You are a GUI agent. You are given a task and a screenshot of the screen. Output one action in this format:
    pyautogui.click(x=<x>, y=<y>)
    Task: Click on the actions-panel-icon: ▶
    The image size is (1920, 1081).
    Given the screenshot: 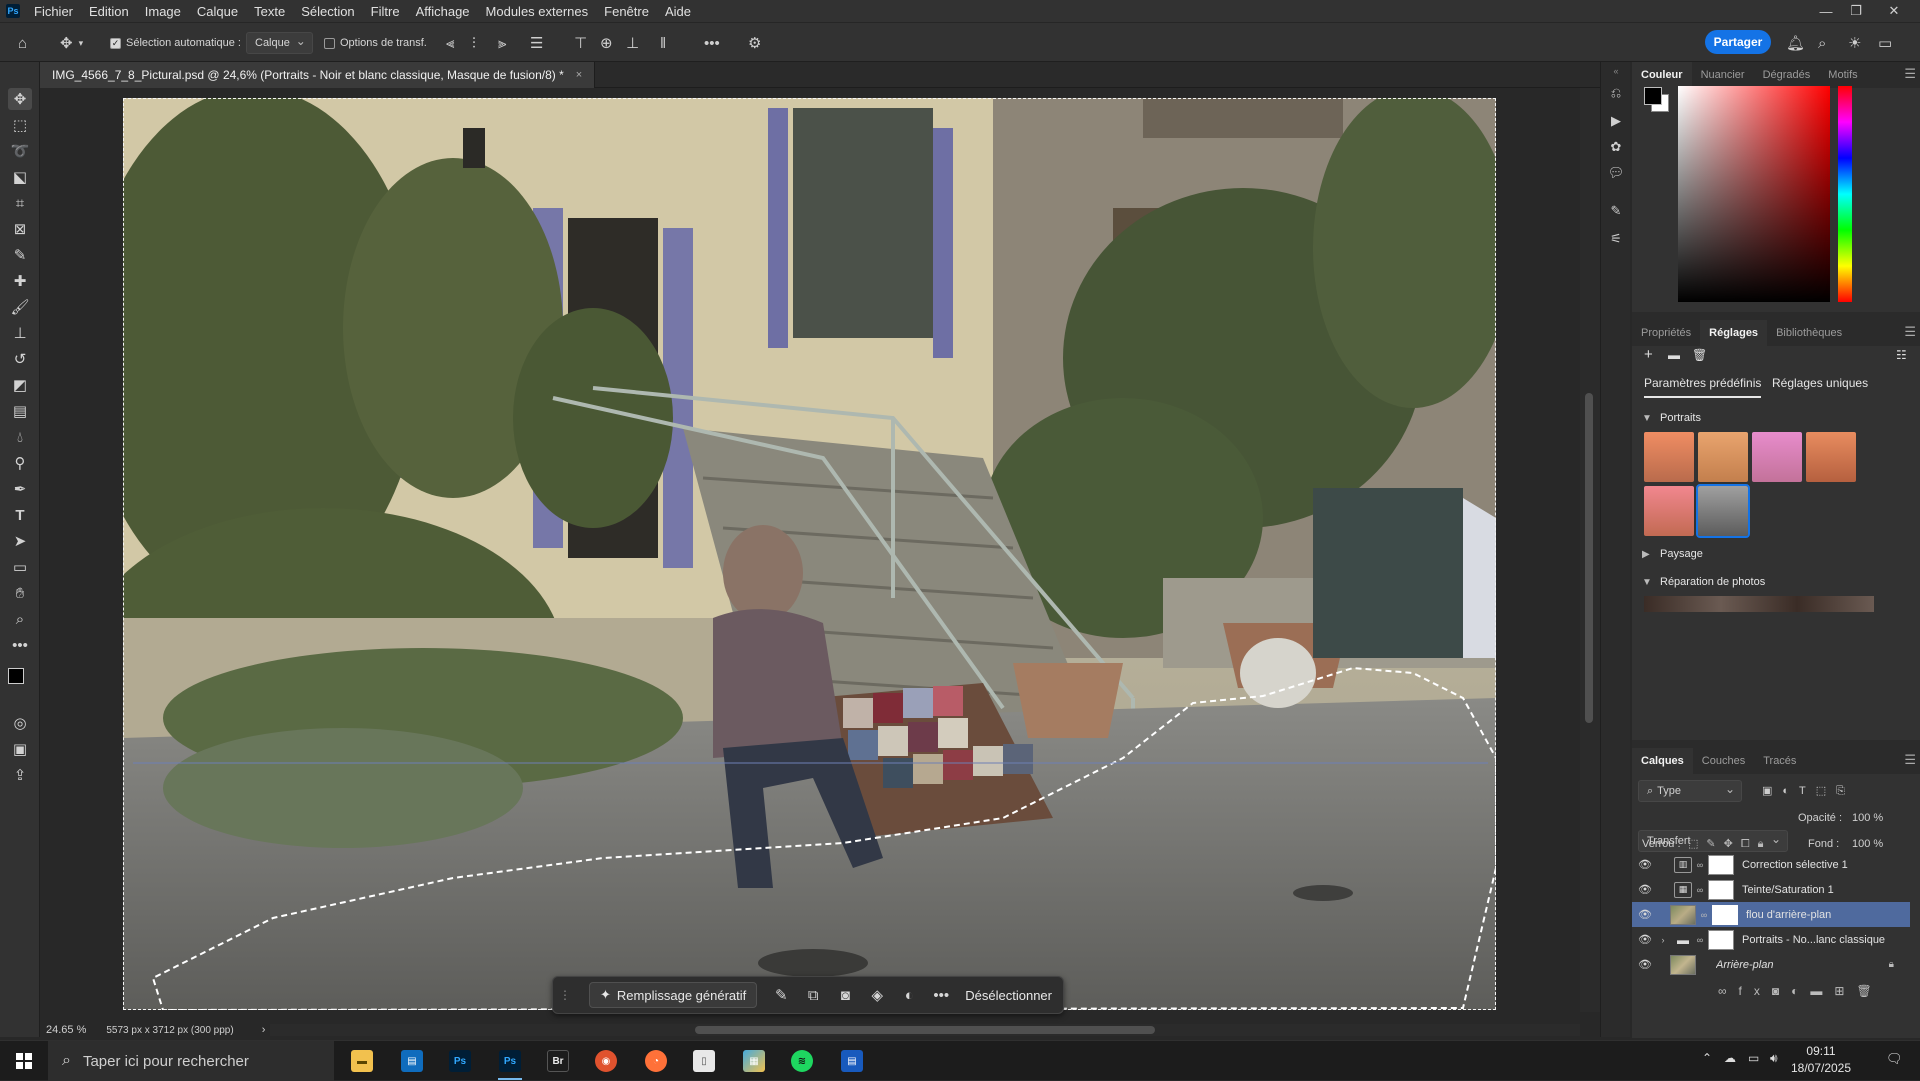 What is the action you would take?
    pyautogui.click(x=1616, y=121)
    